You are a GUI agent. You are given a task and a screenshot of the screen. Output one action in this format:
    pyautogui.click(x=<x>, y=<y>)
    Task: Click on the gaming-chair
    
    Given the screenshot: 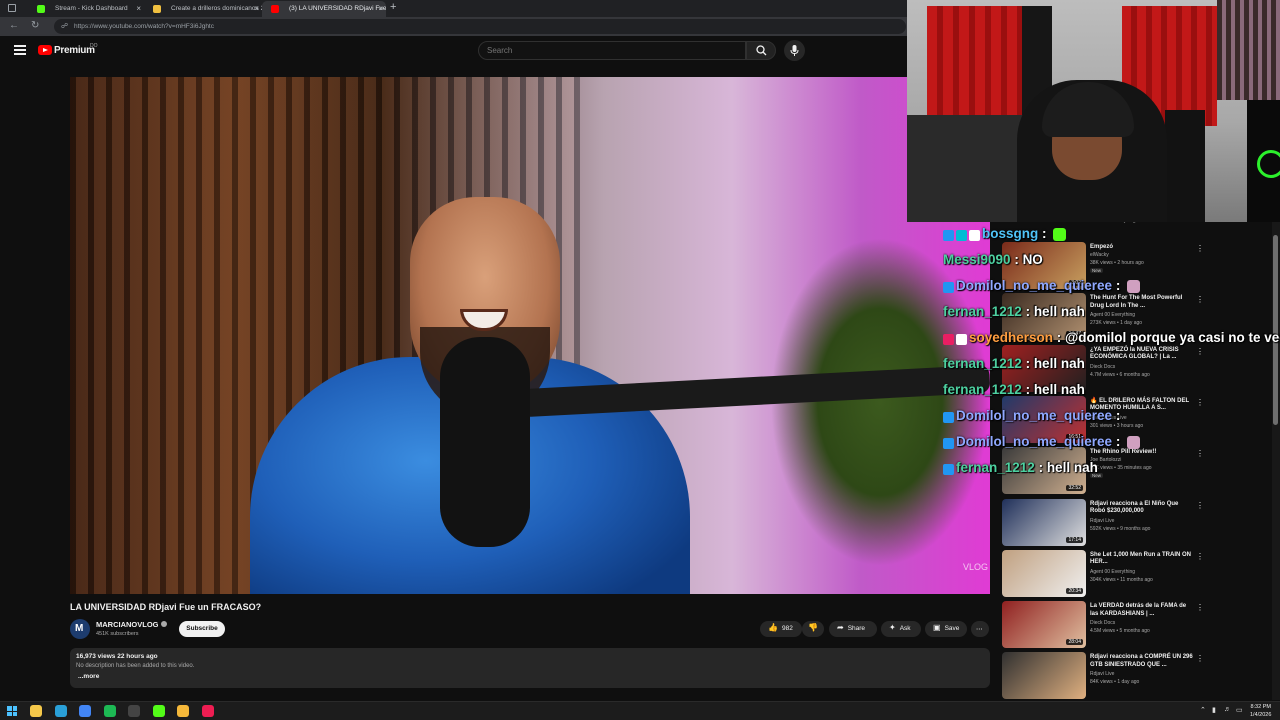 What is the action you would take?
    pyautogui.click(x=1185, y=166)
    